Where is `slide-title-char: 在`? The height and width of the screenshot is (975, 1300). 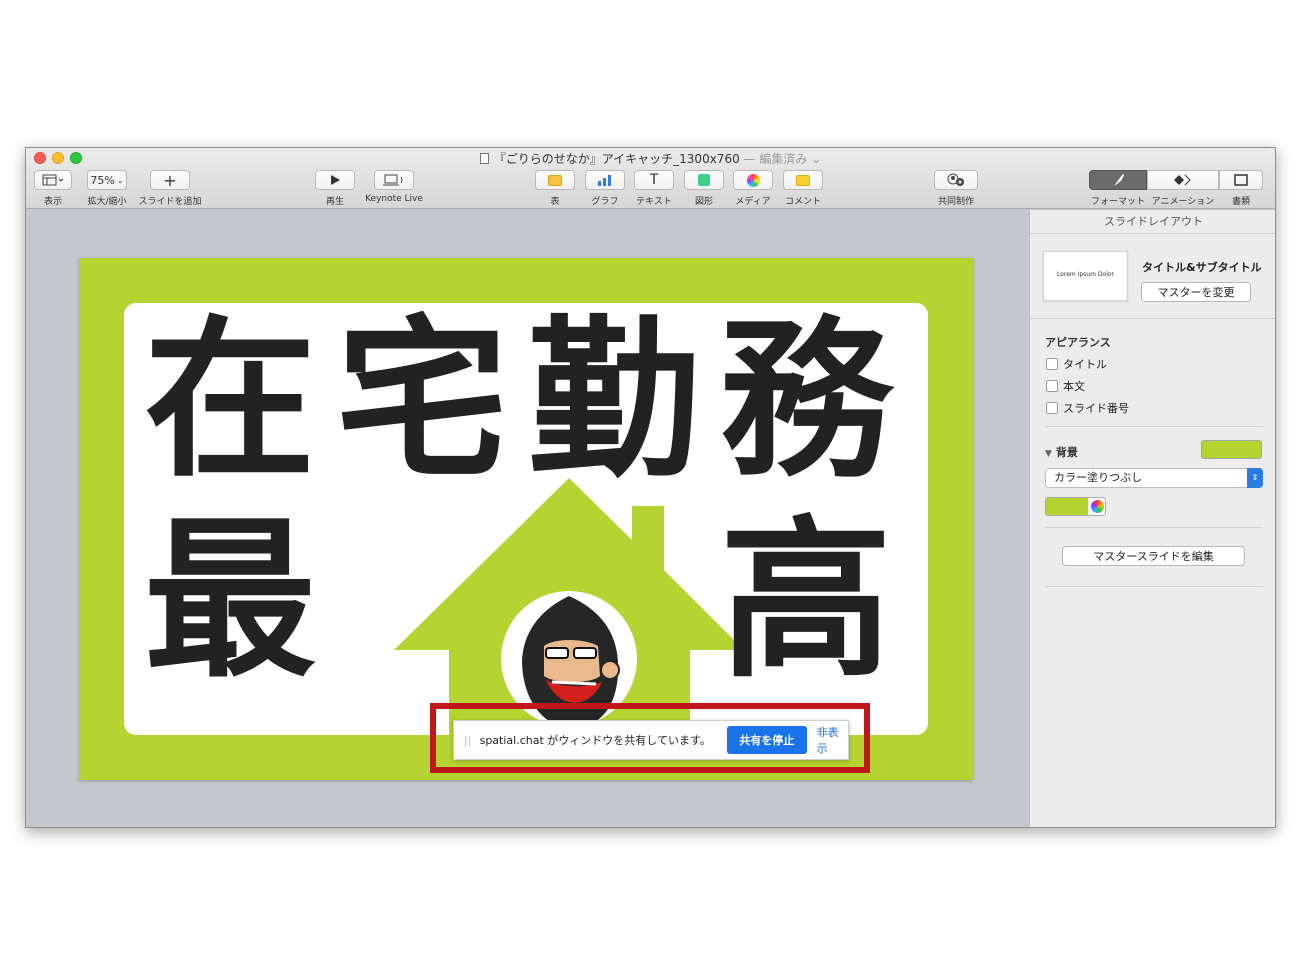
slide-title-char: 在 is located at coordinates (230, 401).